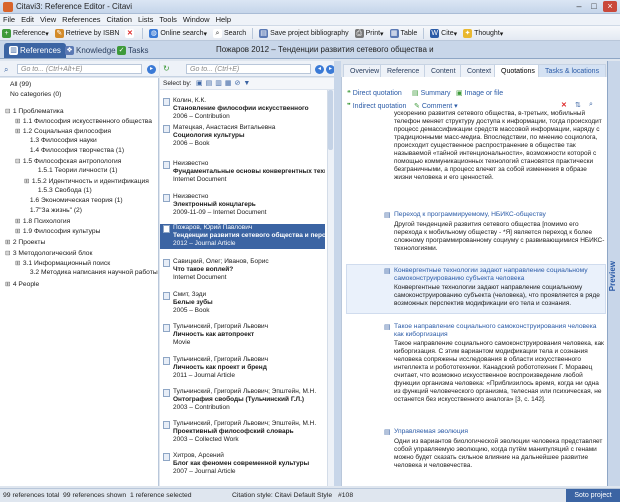  What do you see at coordinates (35, 94) in the screenshot?
I see `tree-no-categories: No categories (0)` at bounding box center [35, 94].